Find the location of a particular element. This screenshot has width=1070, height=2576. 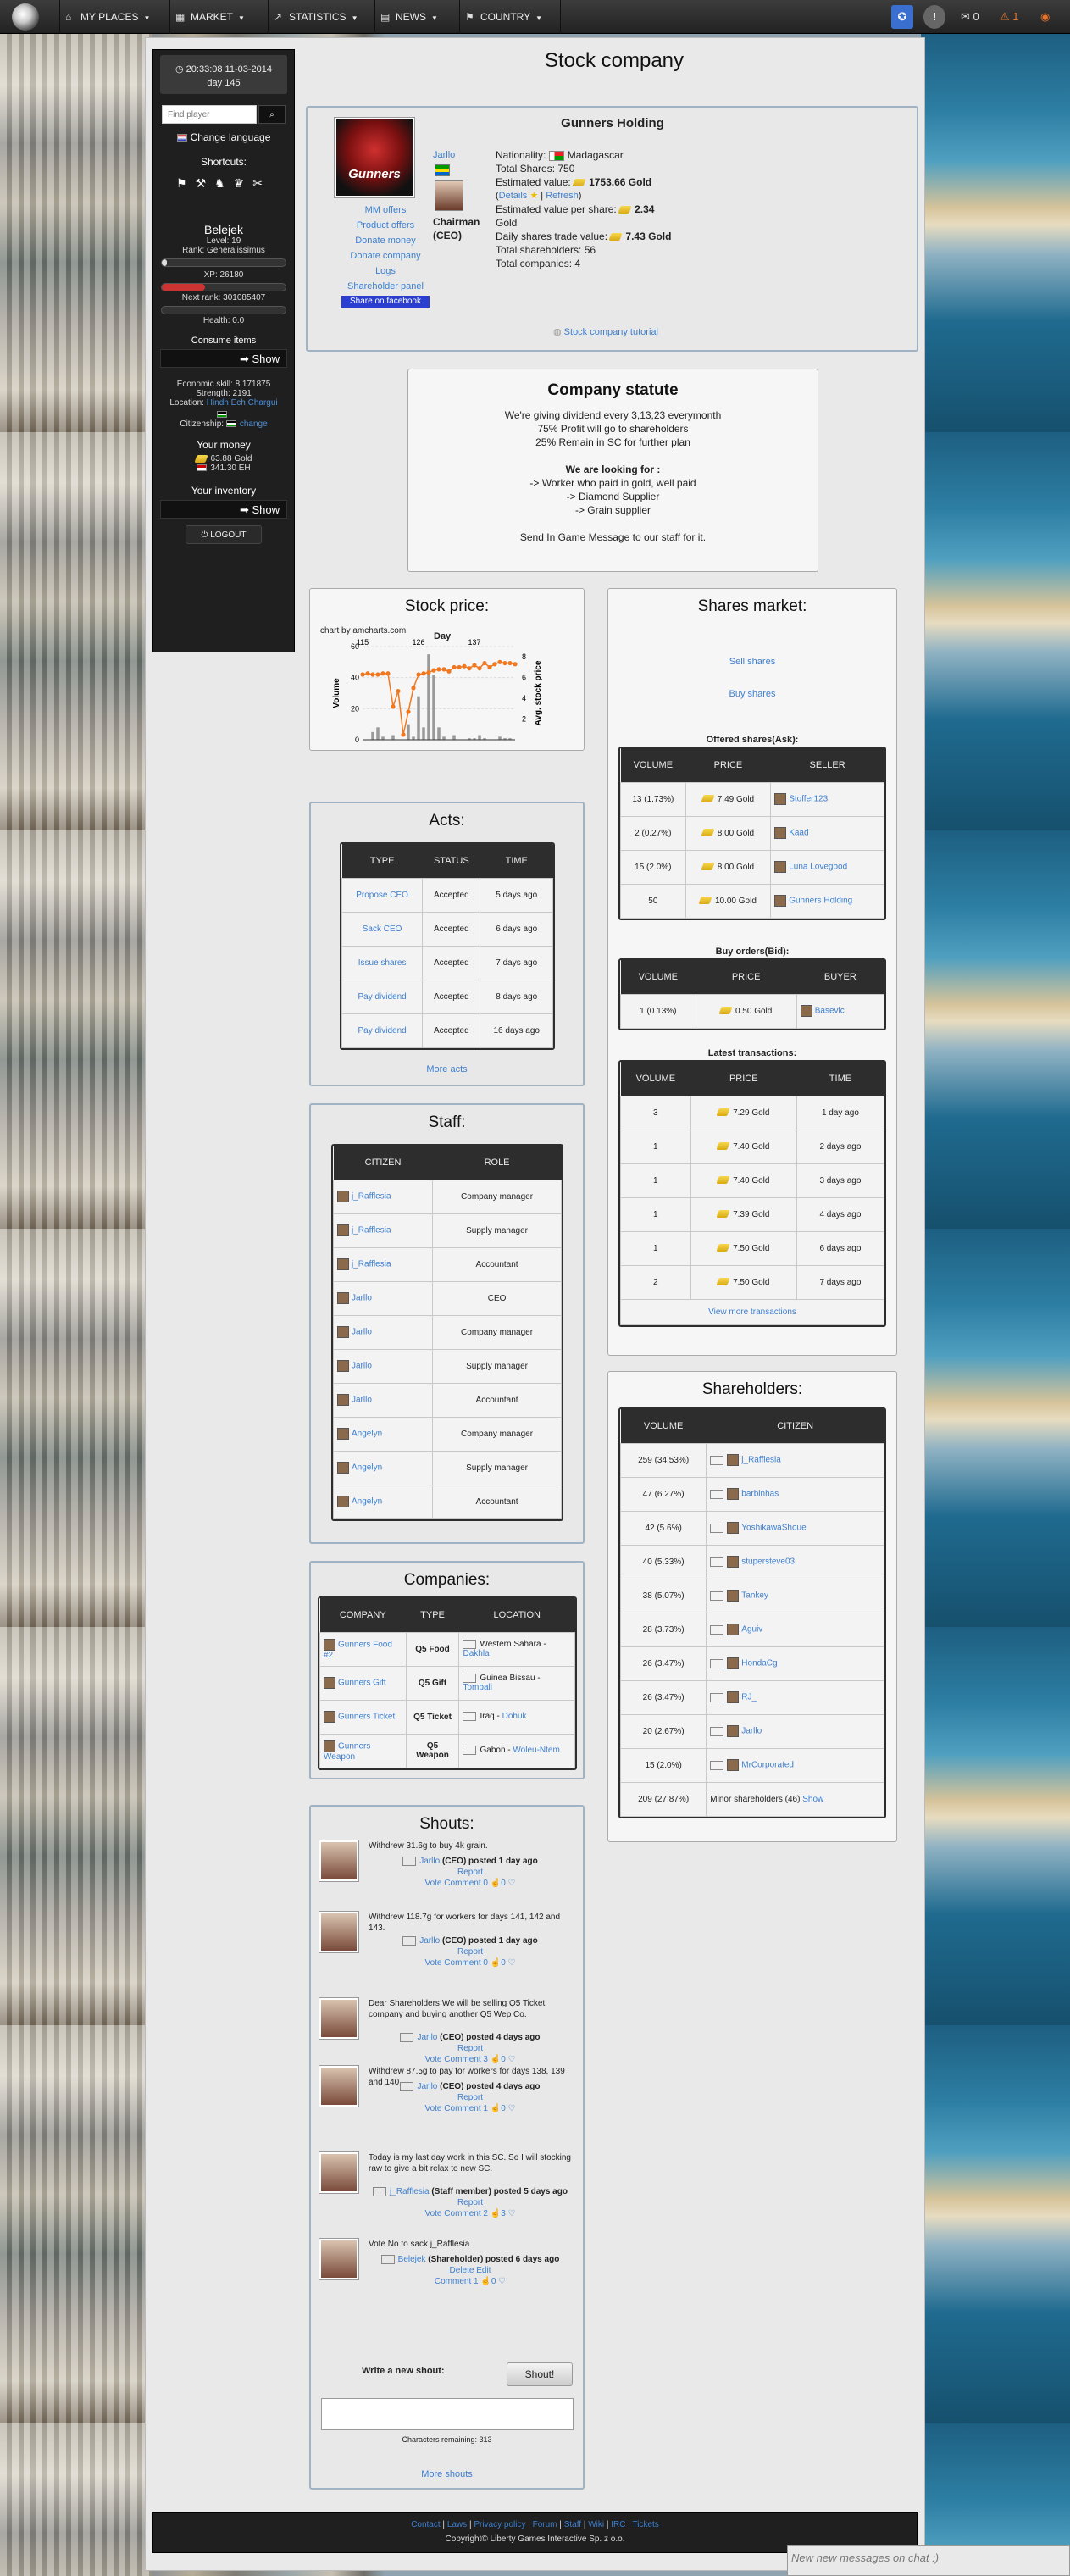

footer-link: Tickets is located at coordinates (646, 2524).